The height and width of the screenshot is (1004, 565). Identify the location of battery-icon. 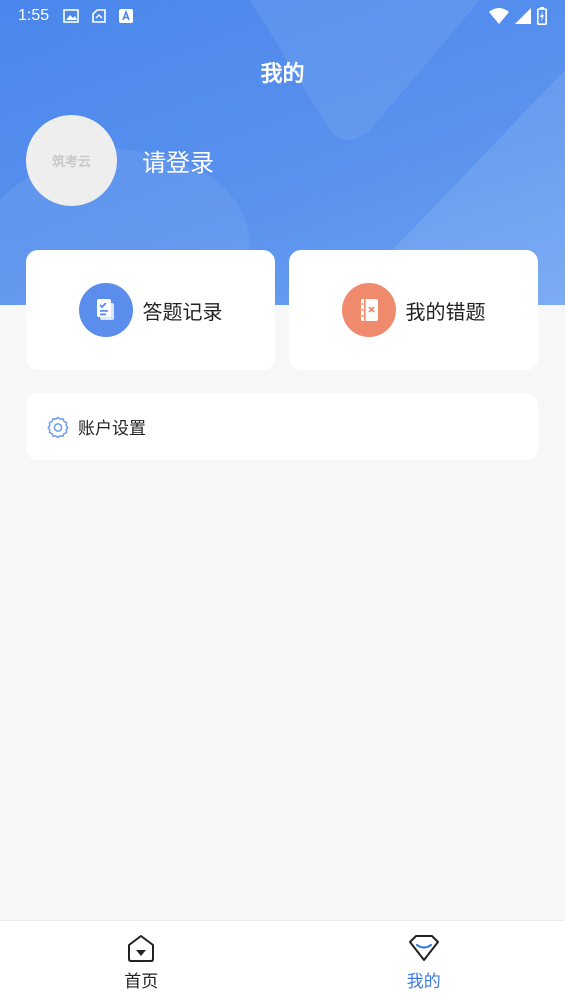
(542, 16).